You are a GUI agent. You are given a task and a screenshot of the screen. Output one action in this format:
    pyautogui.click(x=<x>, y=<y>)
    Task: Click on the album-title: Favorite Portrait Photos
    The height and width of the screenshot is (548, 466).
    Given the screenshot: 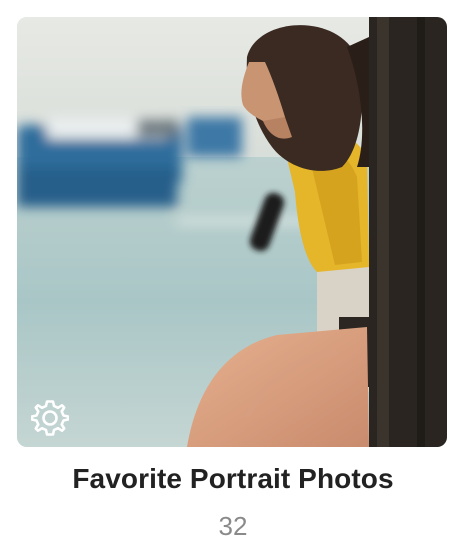 What is the action you would take?
    pyautogui.click(x=233, y=478)
    